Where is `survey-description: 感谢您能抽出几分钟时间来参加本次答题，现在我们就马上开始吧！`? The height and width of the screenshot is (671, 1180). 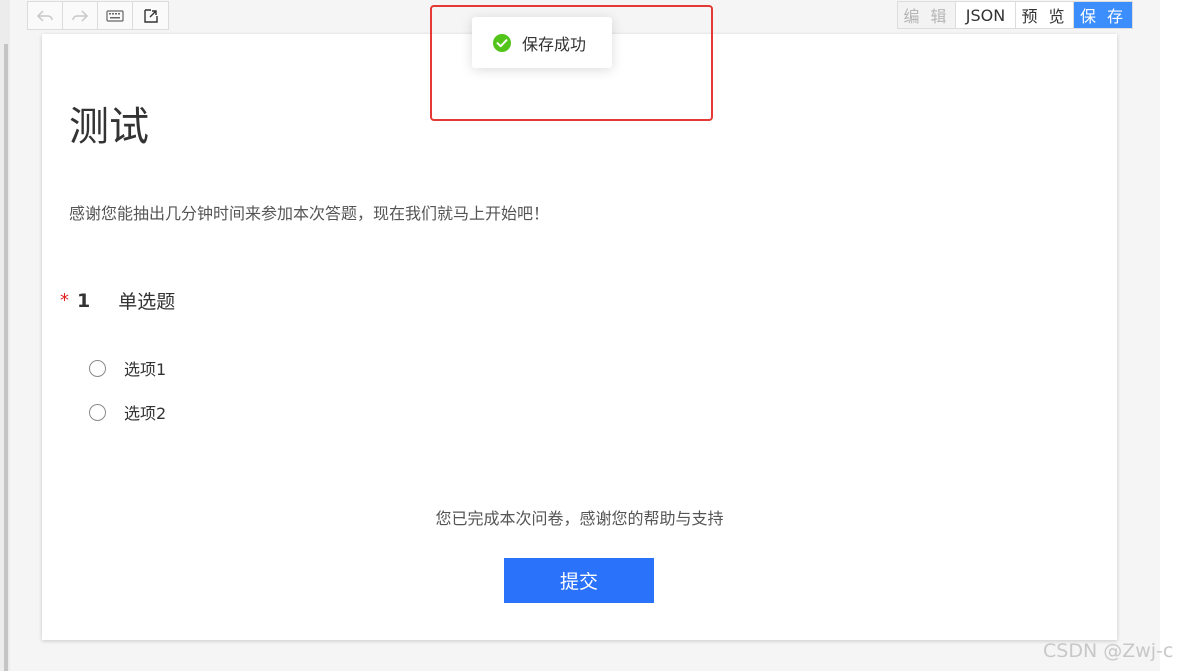 survey-description: 感谢您能抽出几分钟时间来参加本次答题，现在我们就马上开始吧！ is located at coordinates (309, 213).